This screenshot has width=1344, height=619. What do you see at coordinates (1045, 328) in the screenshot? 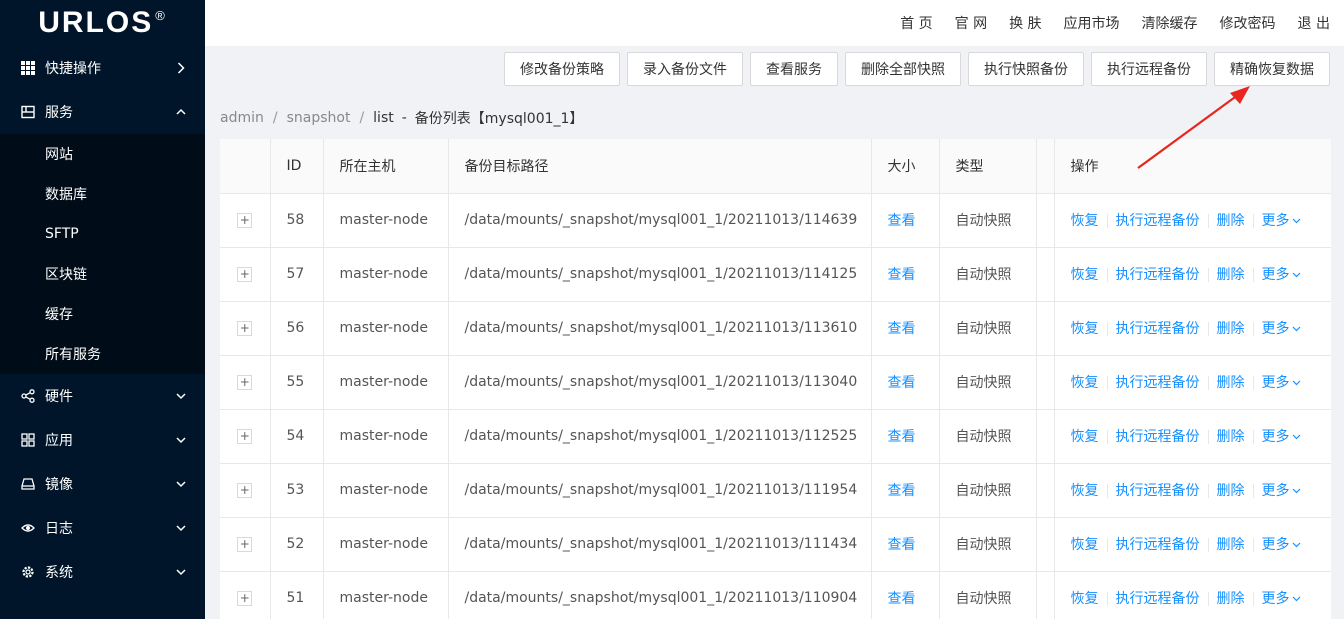
I see `cell-gap` at bounding box center [1045, 328].